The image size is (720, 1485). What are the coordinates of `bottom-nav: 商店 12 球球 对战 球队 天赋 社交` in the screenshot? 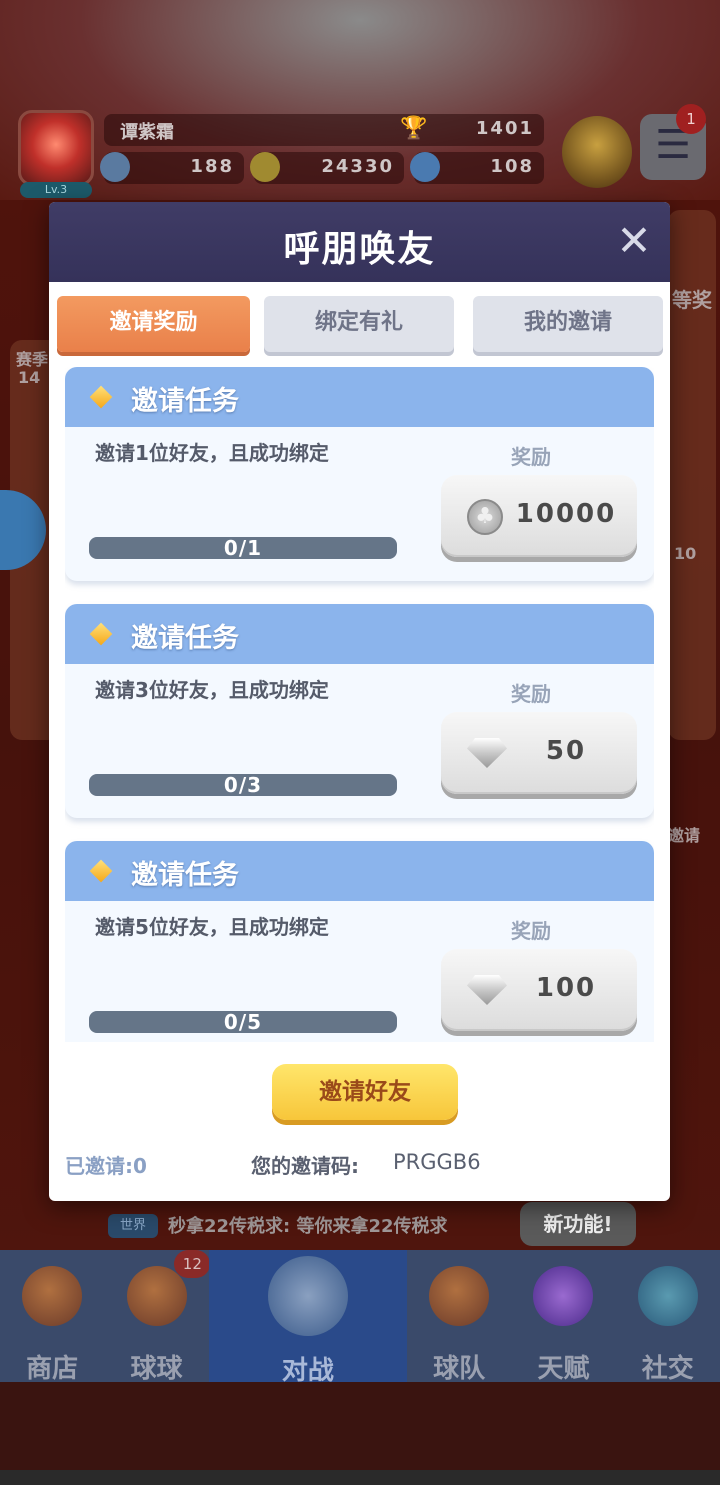 It's located at (360, 1318).